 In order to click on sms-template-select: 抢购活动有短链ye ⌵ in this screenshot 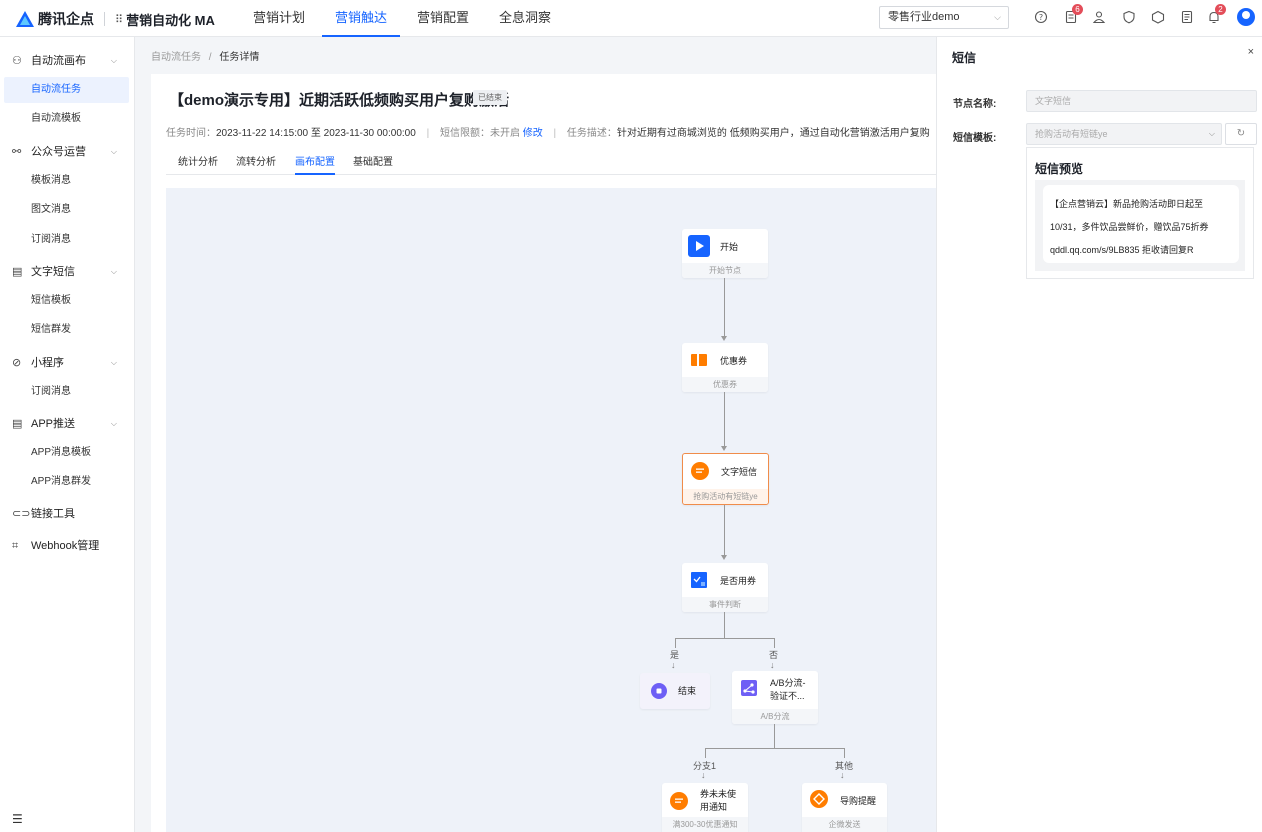, I will do `click(1124, 134)`.